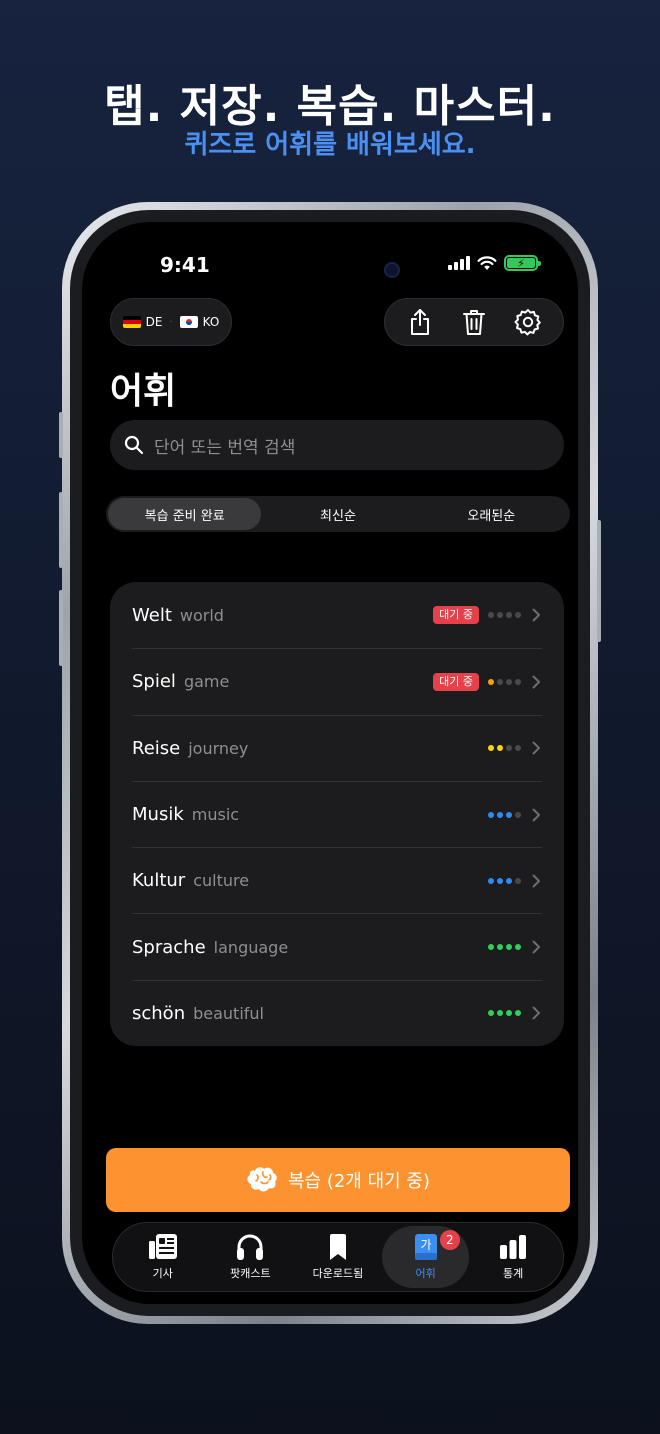 This screenshot has width=660, height=1434. I want to click on review-button: 복습 (2개 대기 중), so click(338, 1180).